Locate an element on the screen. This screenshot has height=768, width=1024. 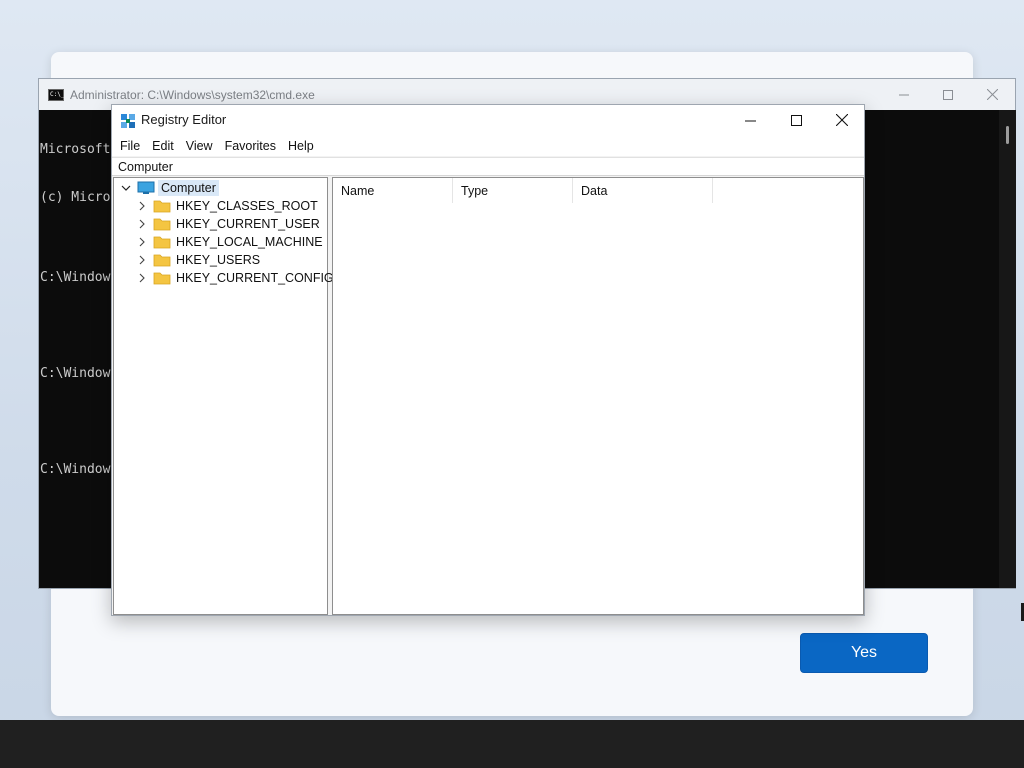
regedit-minimize-button is located at coordinates (750, 120).